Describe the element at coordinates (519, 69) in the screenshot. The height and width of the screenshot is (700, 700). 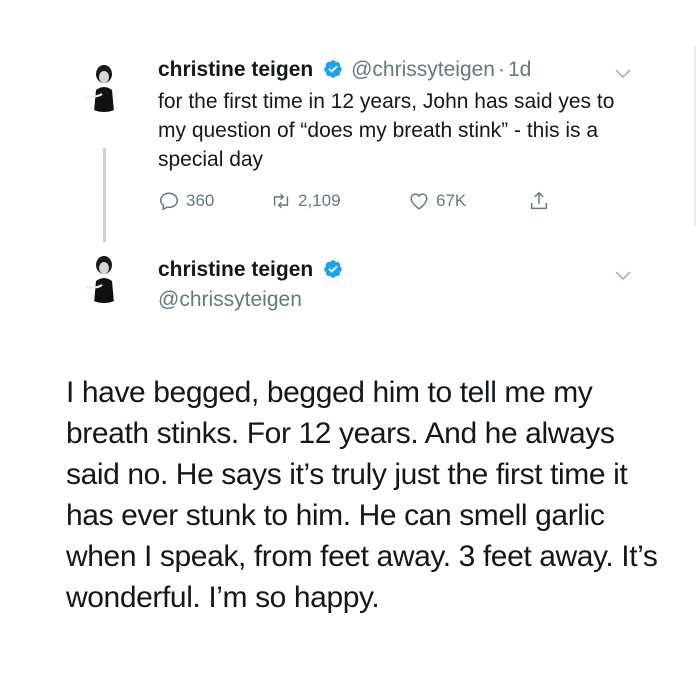
I see `timestamp: 1d` at that location.